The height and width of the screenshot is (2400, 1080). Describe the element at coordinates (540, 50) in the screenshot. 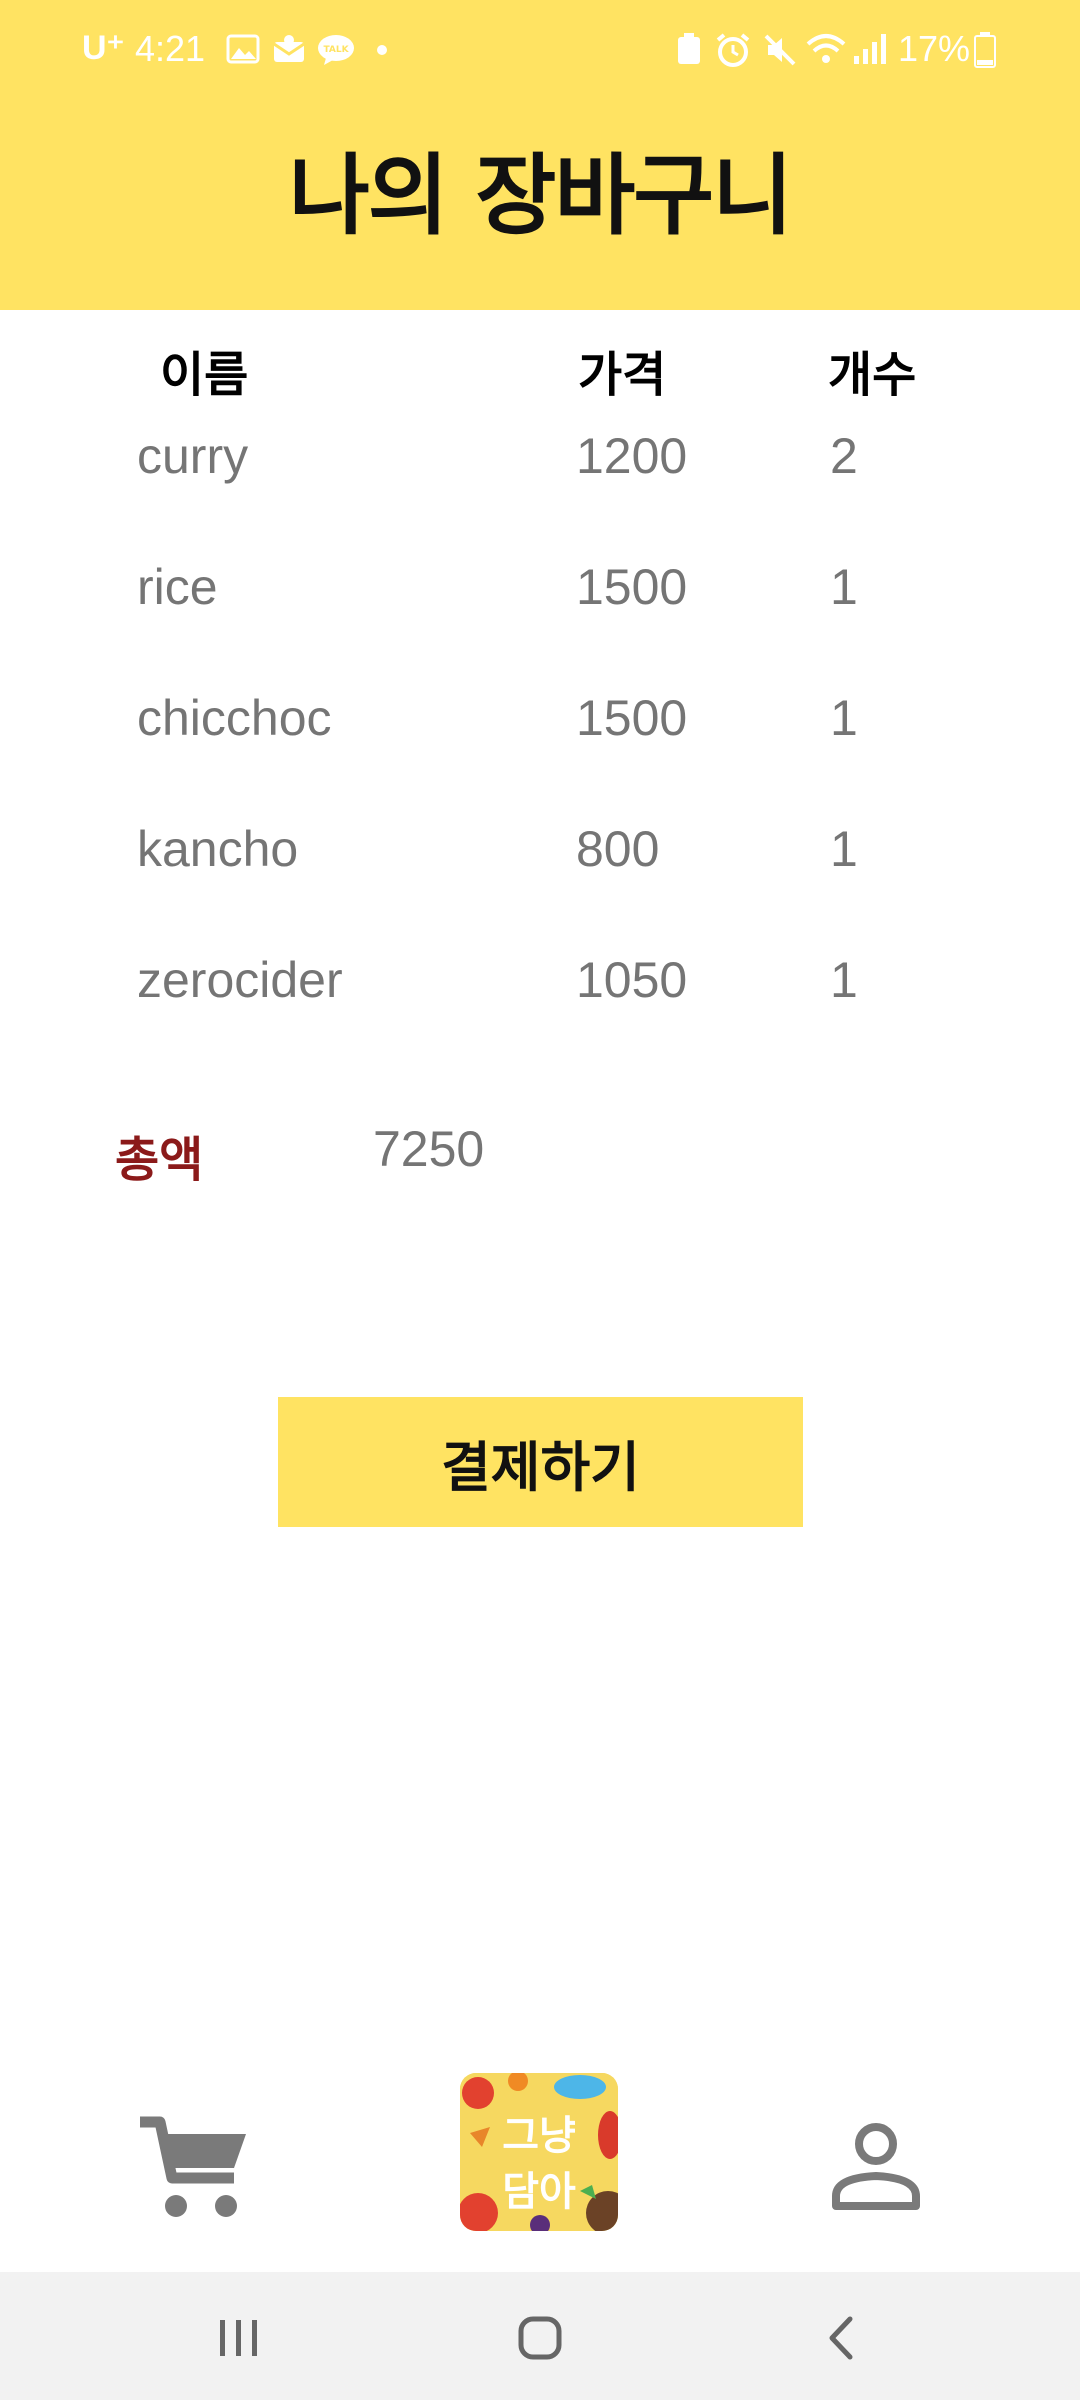

I see `status-bar: U⁺ 4:21 TALK 17%` at that location.